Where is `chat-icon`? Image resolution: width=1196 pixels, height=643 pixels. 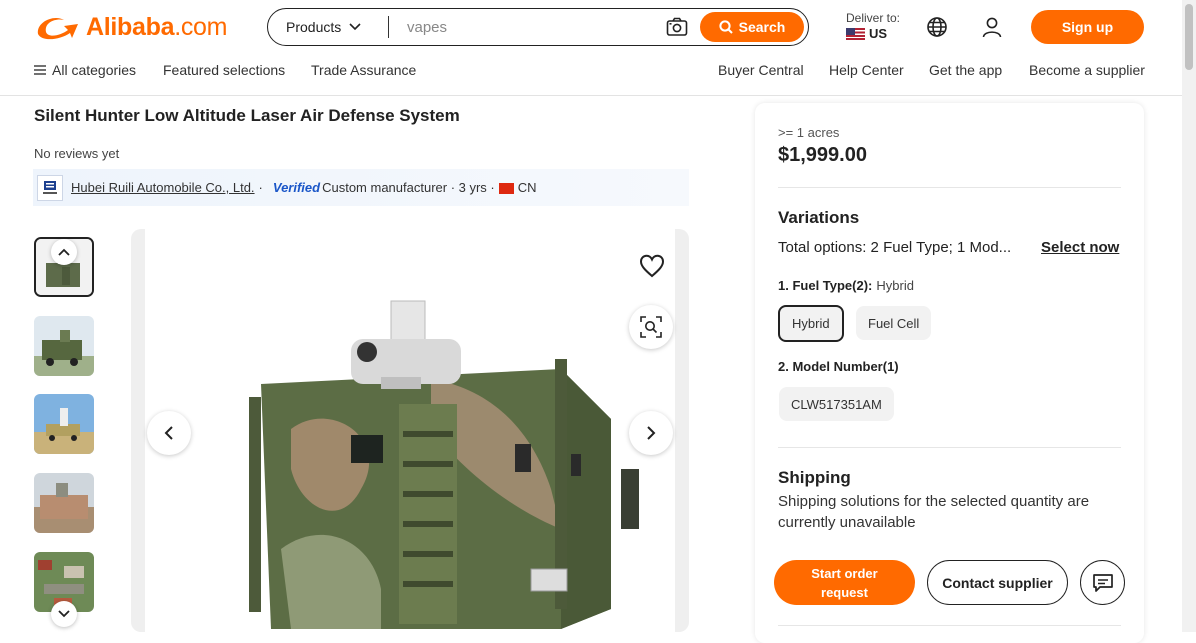
chat-icon is located at coordinates (1102, 582).